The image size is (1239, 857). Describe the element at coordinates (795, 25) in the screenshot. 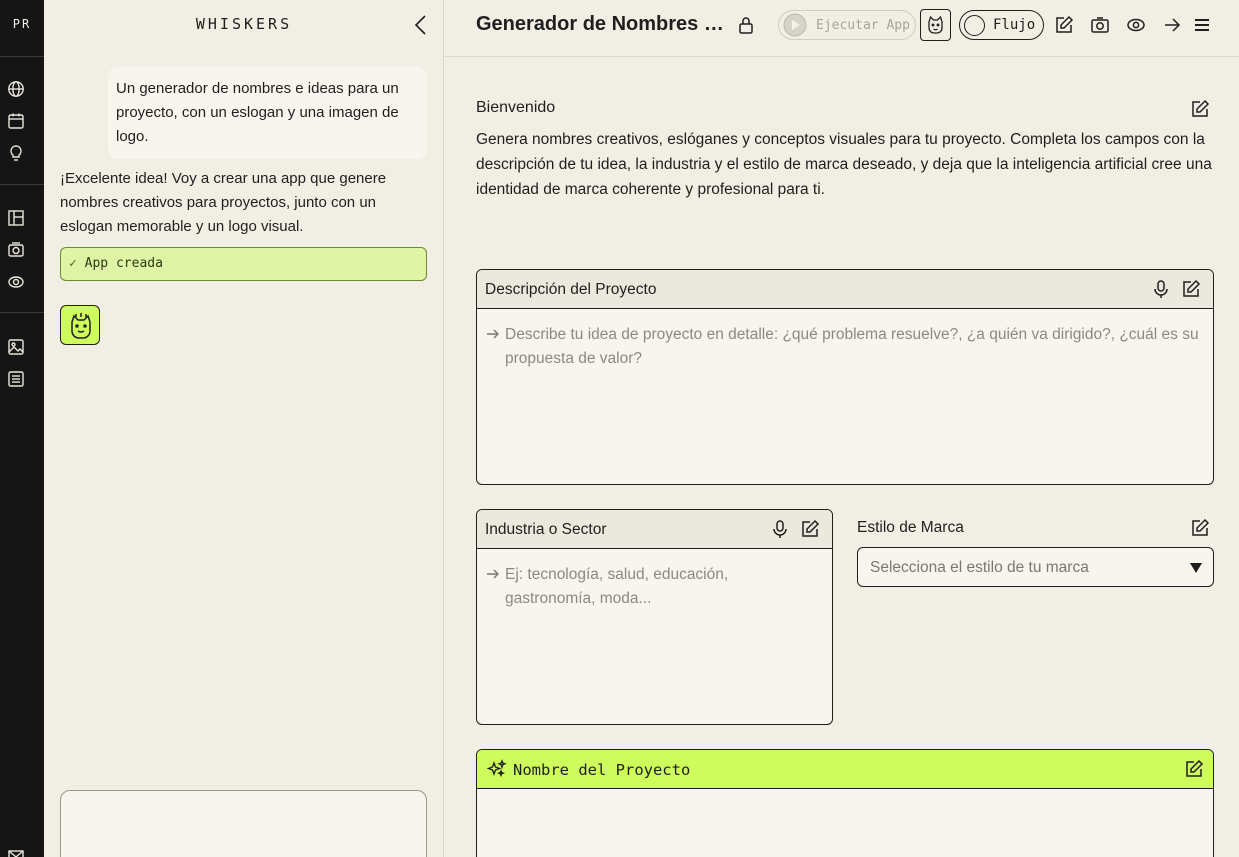

I see `play-icon` at that location.